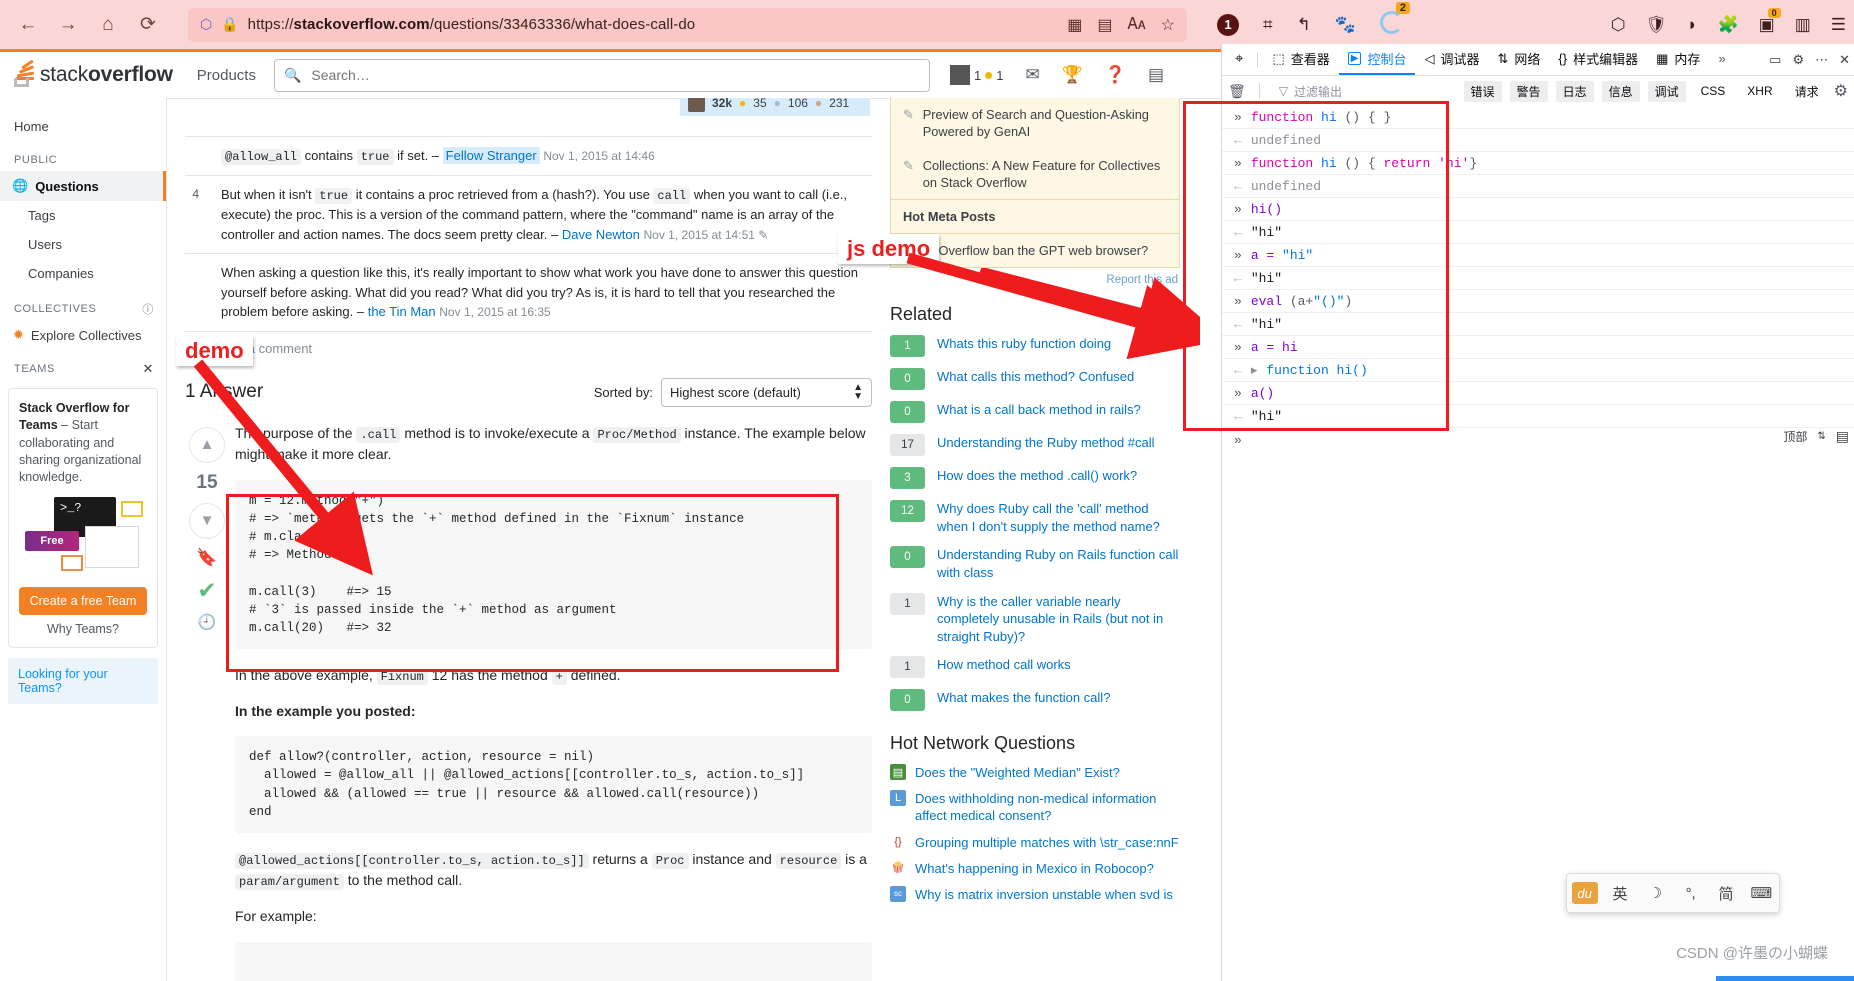  I want to click on list-item: 🍿 What's happening in Mexico in Robocop?, so click(1035, 868).